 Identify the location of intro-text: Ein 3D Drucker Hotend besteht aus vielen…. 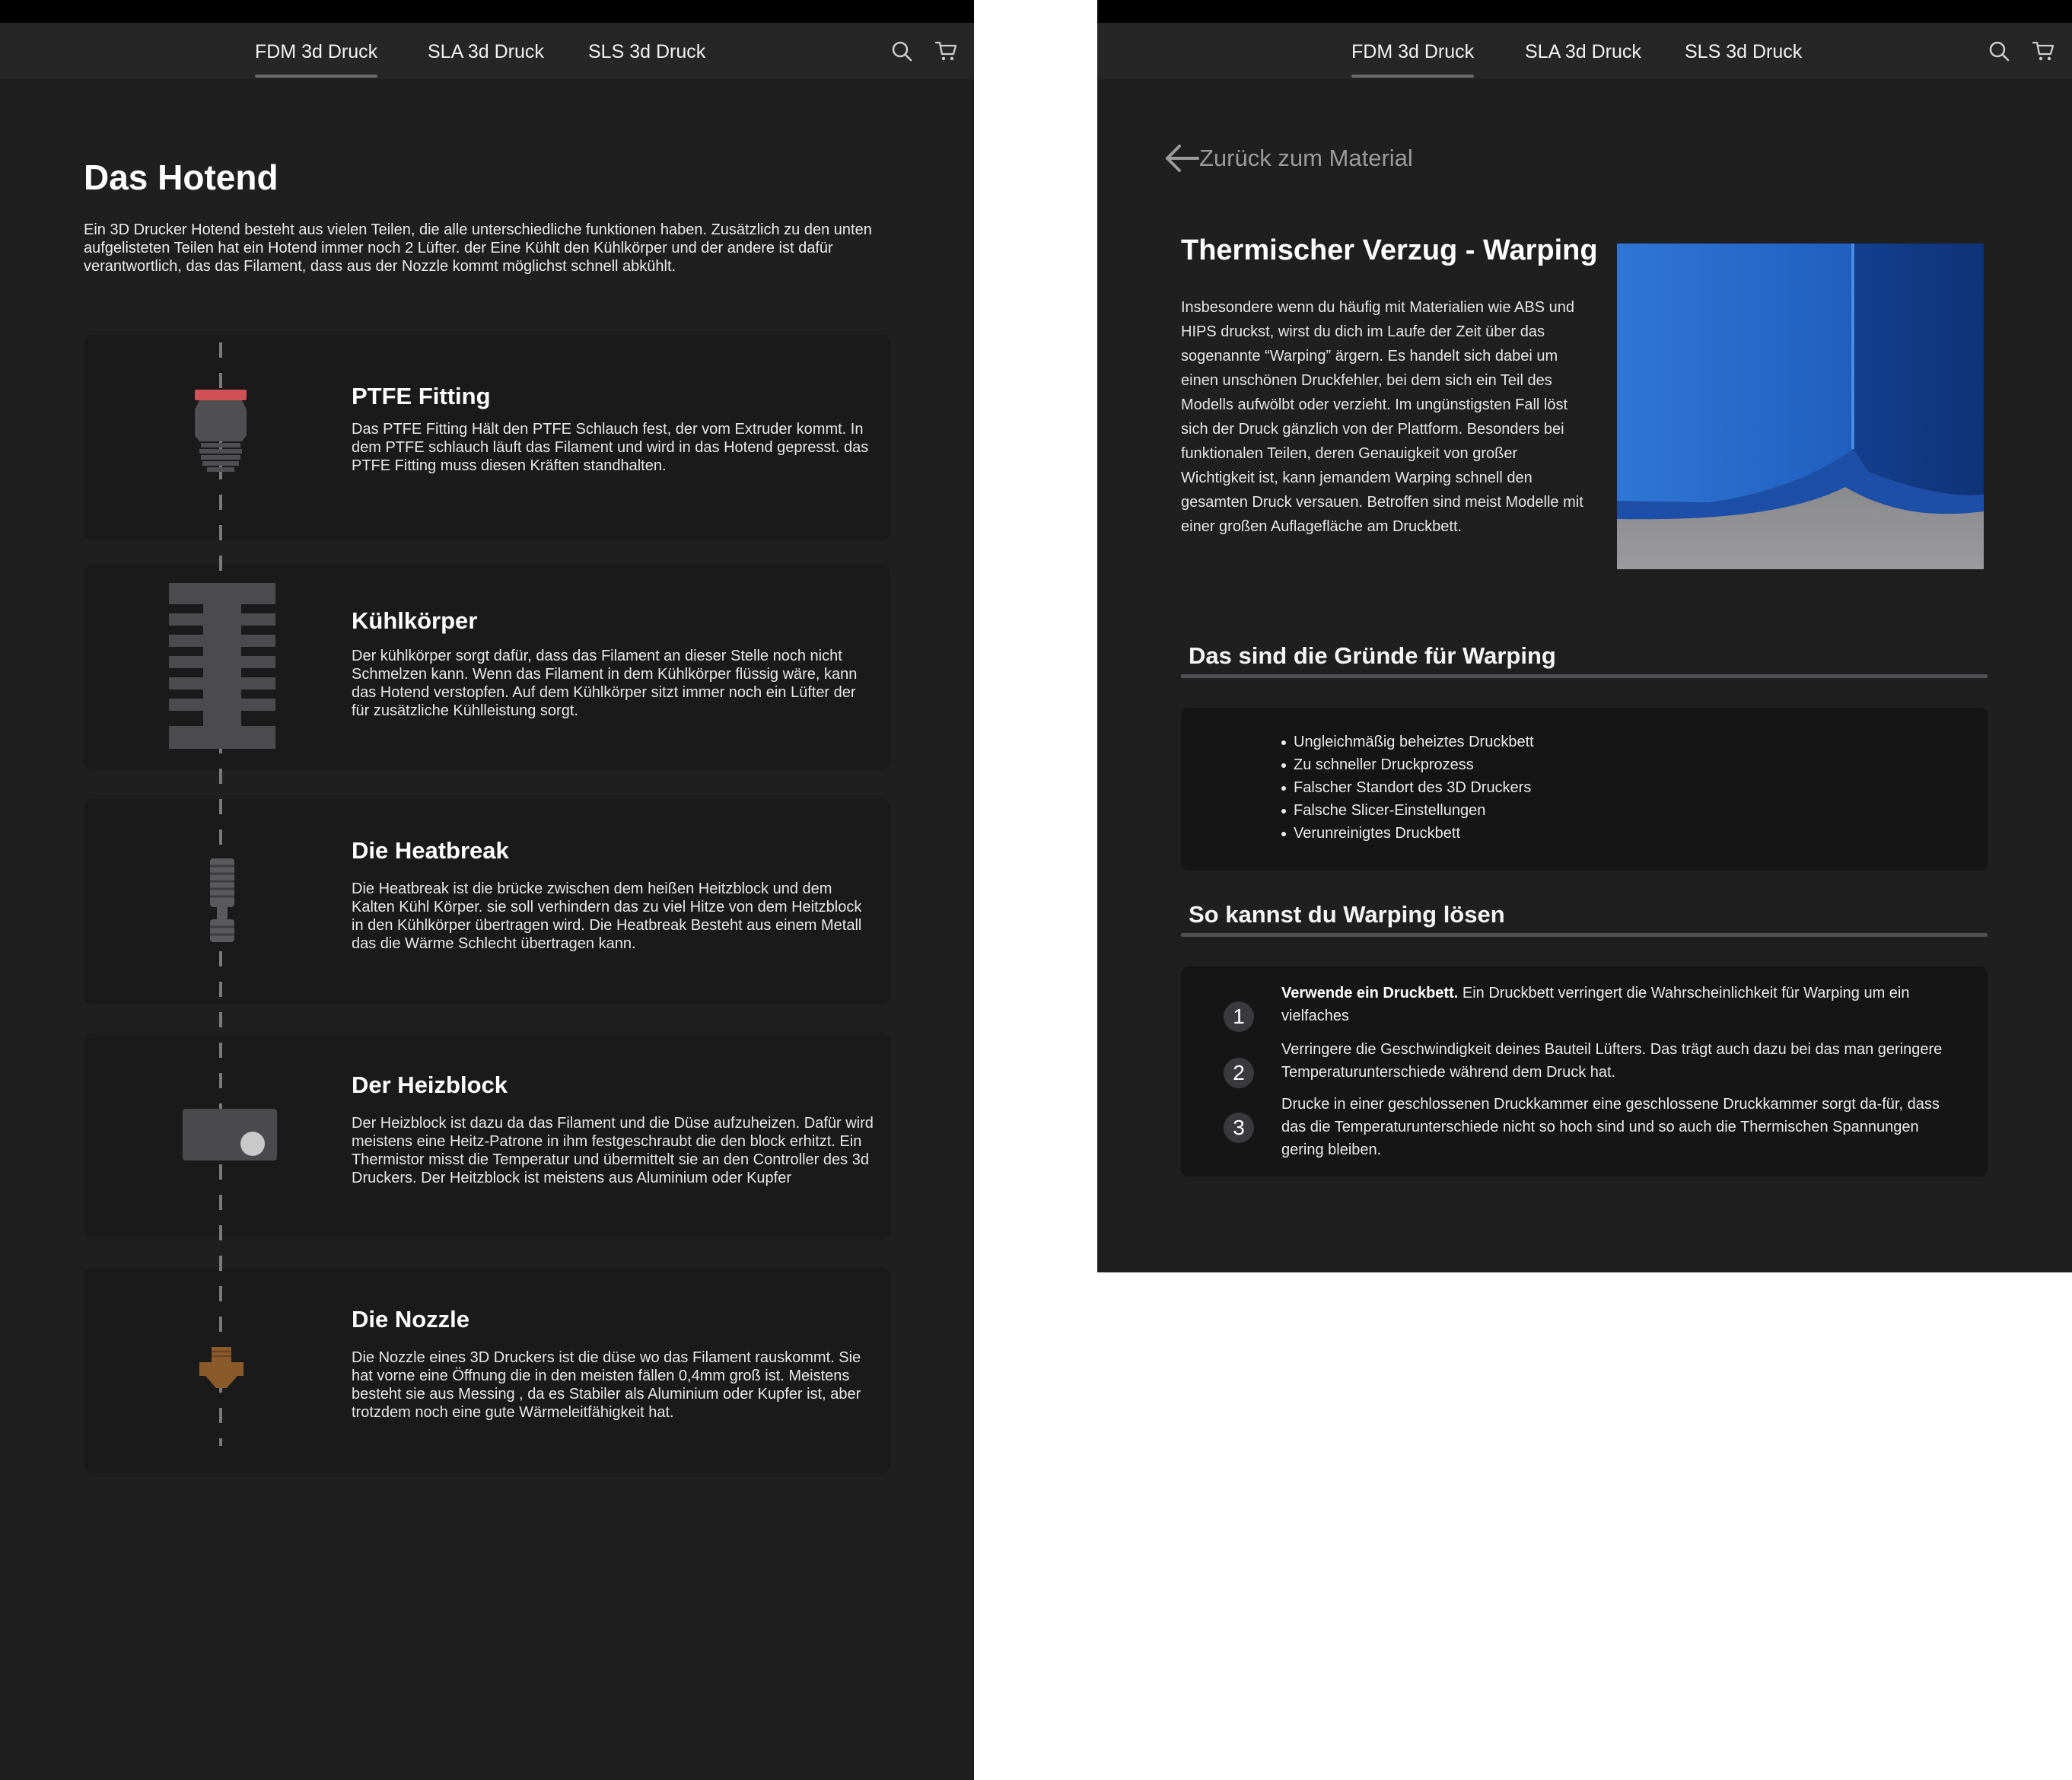
(478, 248).